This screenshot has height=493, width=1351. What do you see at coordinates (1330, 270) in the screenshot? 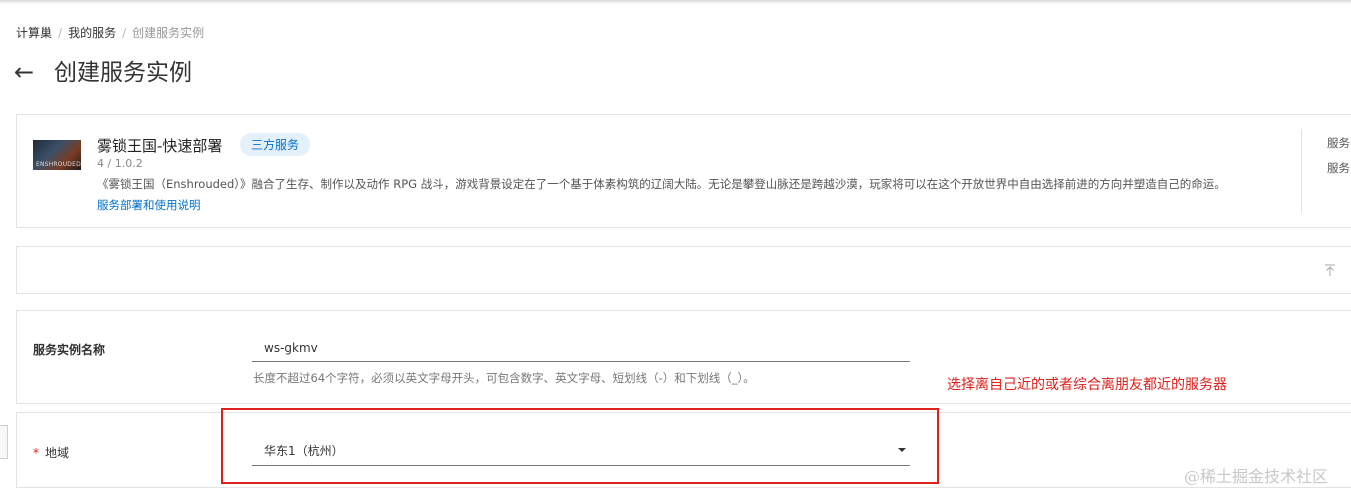
I see `back-to-top-icon` at bounding box center [1330, 270].